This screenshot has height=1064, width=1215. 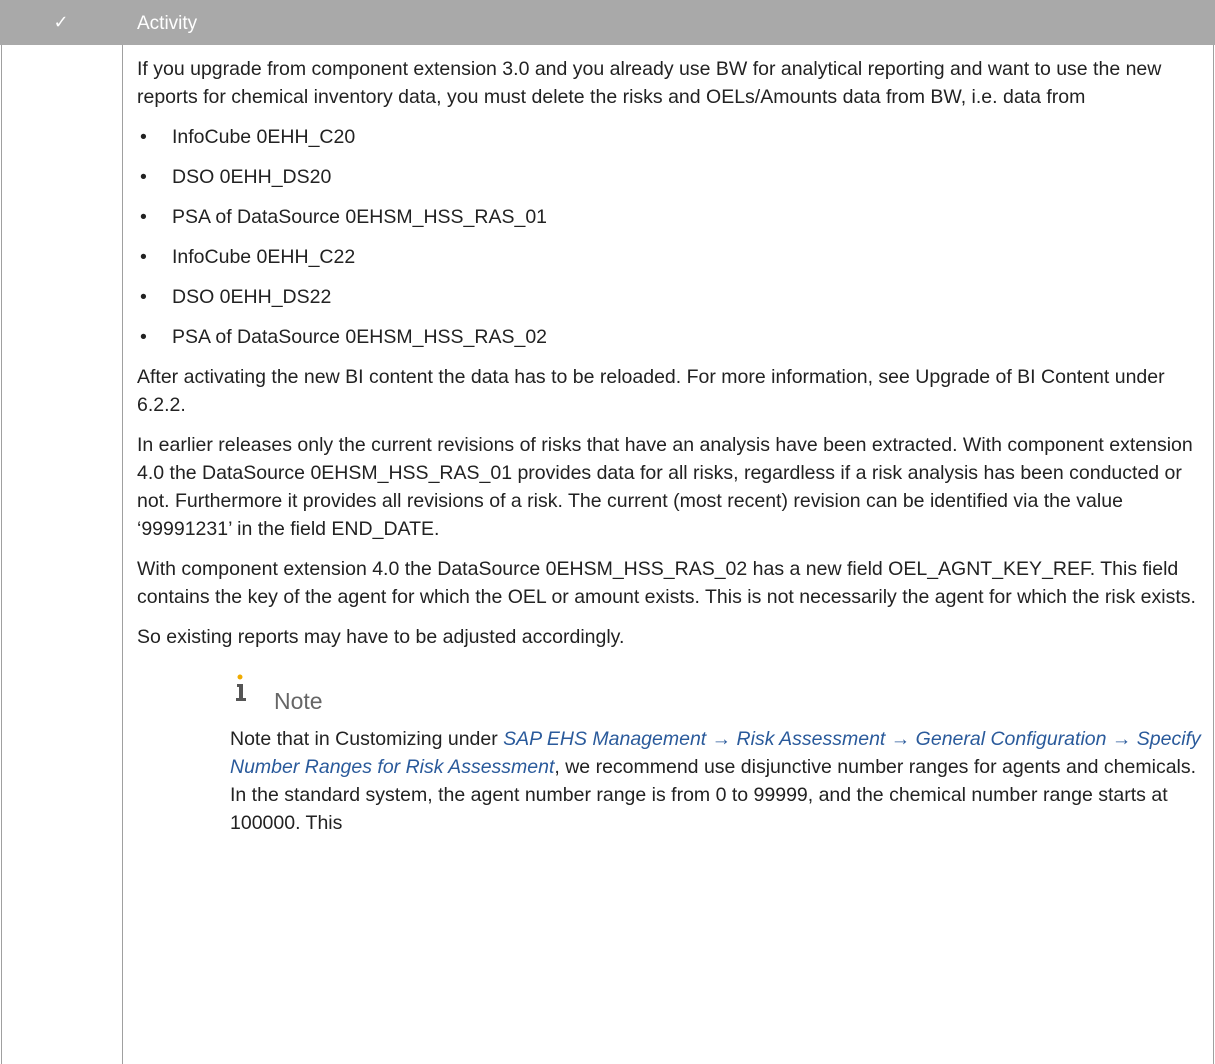 I want to click on list-item: • DSO 0EHH_DS20, so click(x=670, y=177).